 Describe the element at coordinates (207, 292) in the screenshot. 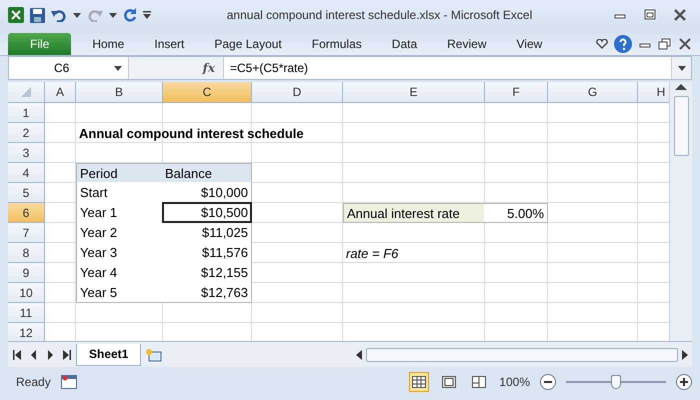

I see `table-cell: $12,763` at that location.